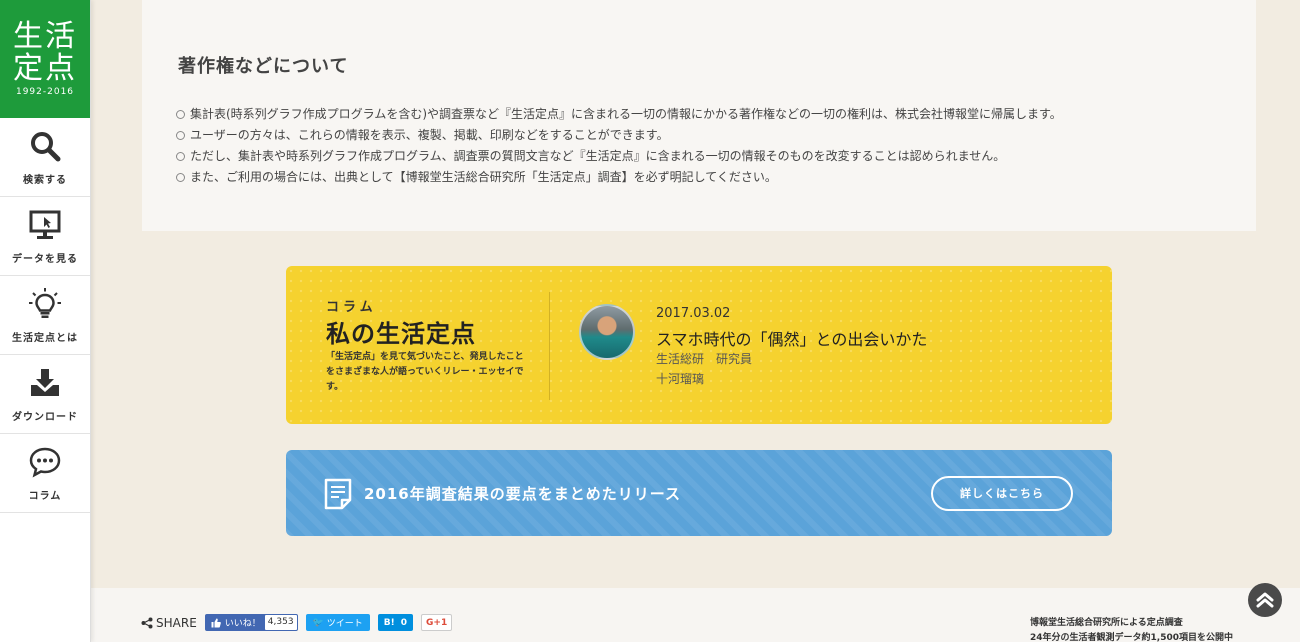 This screenshot has height=642, width=1300. Describe the element at coordinates (46, 146) in the screenshot. I see `search-icon` at that location.